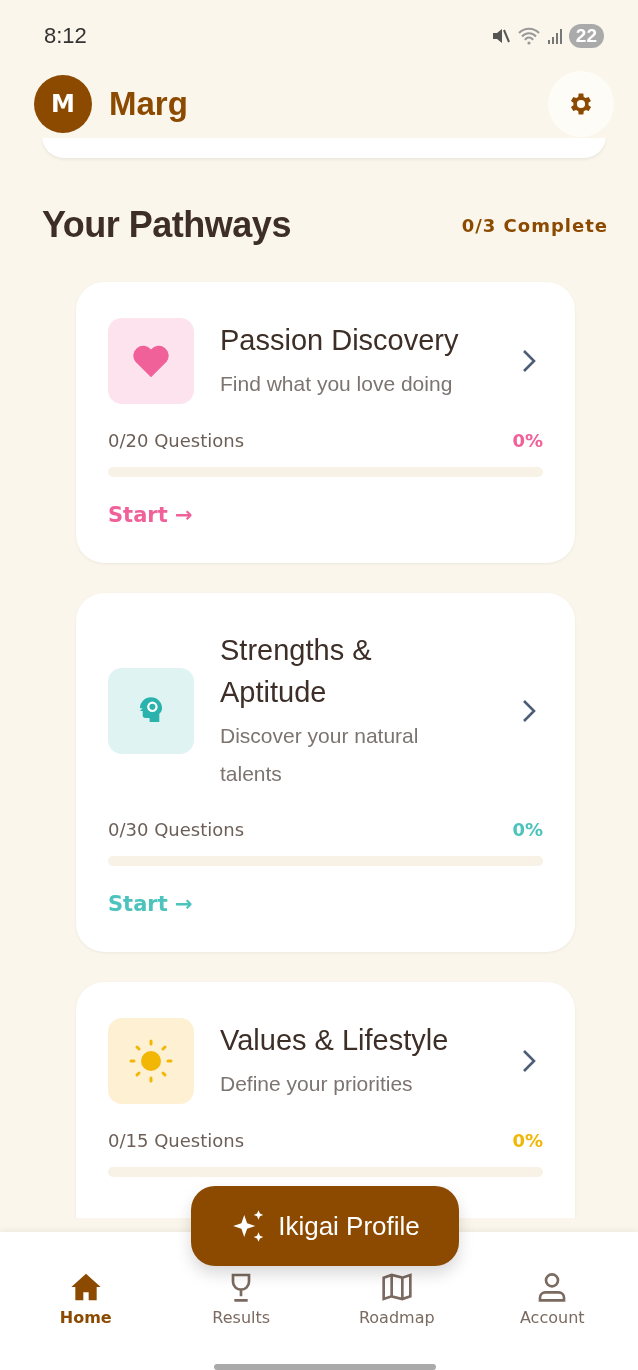  Describe the element at coordinates (317, 1083) in the screenshot. I see `pathway-subtitle: Define your priorities` at that location.